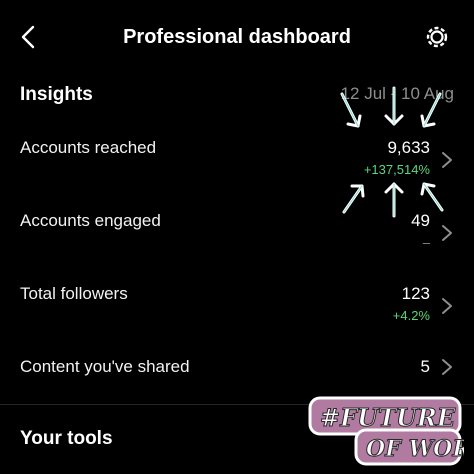 The image size is (474, 474). I want to click on row-value: 9,633, so click(408, 147).